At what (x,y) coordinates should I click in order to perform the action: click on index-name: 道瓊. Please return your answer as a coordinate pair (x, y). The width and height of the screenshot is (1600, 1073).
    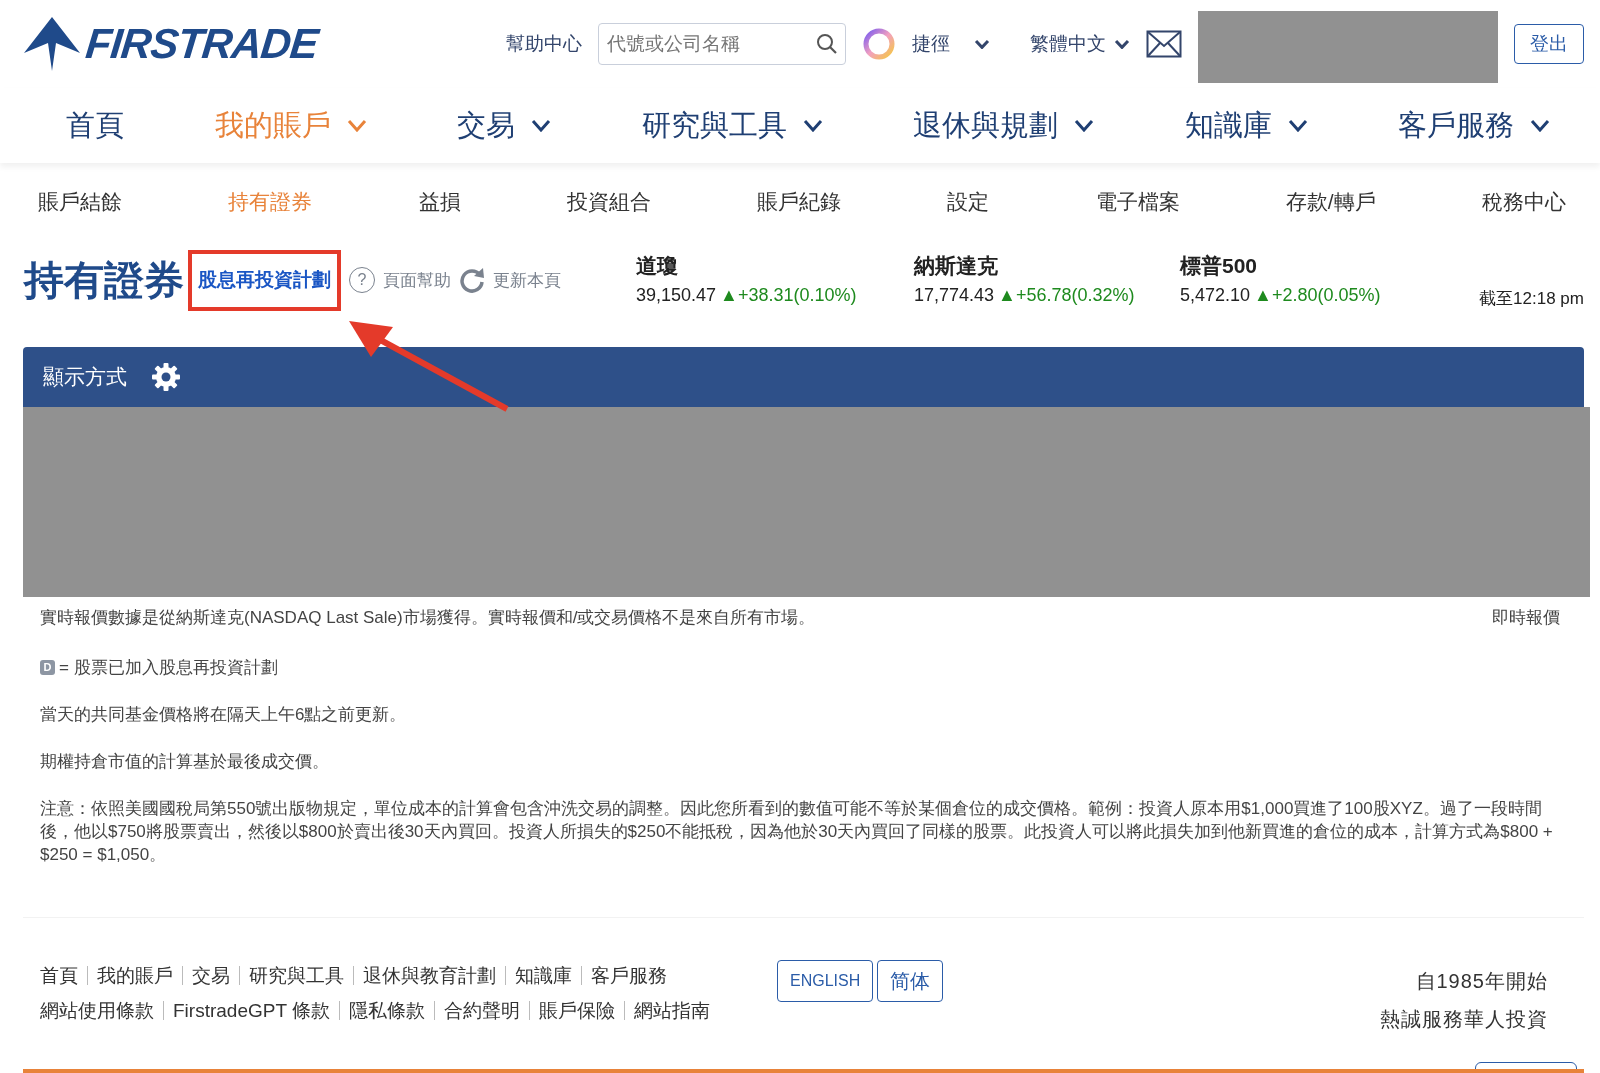
    Looking at the image, I should click on (657, 266).